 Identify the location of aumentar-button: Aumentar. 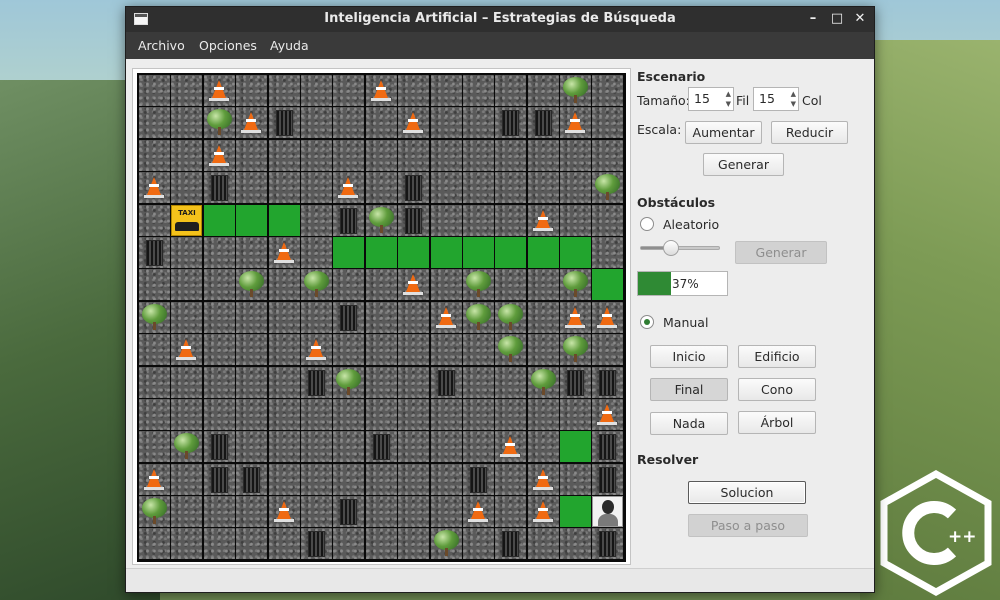
(723, 132).